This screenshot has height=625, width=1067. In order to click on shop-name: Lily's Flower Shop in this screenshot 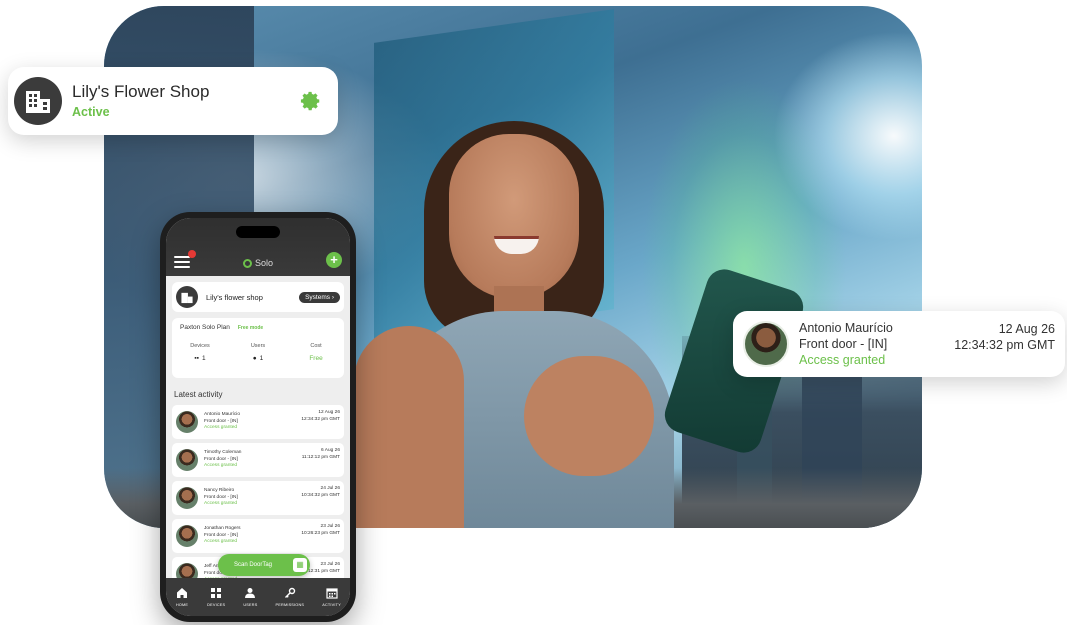, I will do `click(141, 91)`.